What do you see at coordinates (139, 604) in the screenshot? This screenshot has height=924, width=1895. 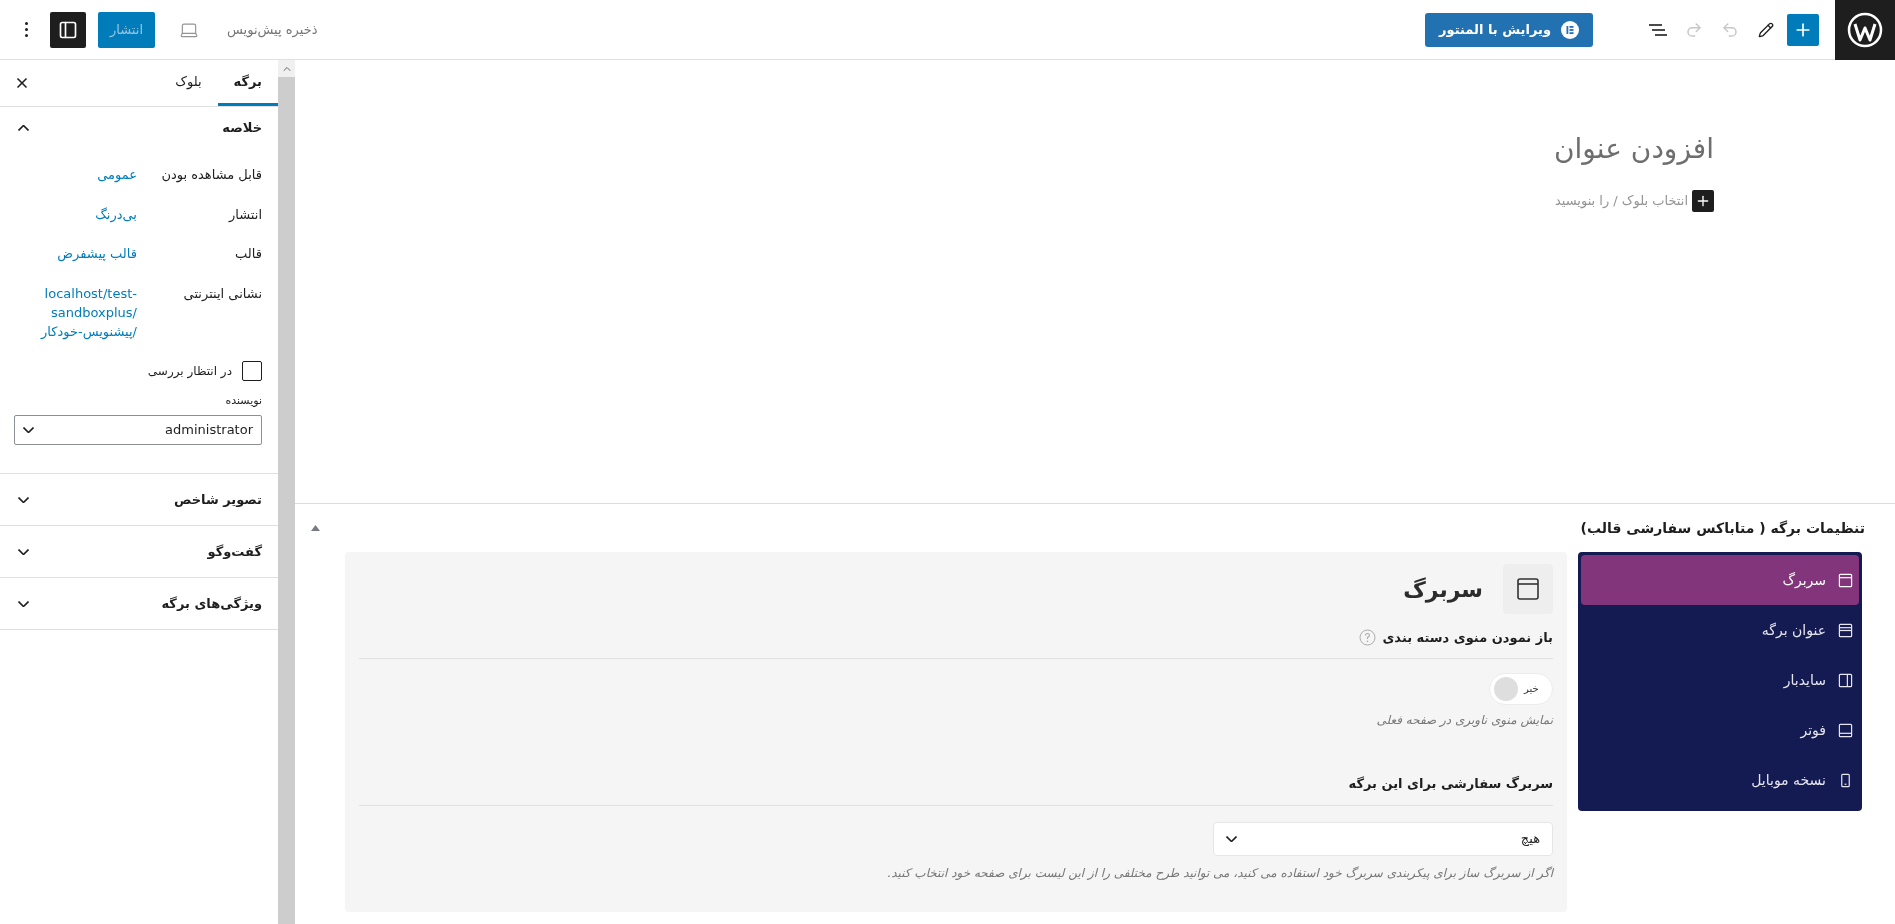 I see `collapsed-panel: ویژگی‌های برگه` at bounding box center [139, 604].